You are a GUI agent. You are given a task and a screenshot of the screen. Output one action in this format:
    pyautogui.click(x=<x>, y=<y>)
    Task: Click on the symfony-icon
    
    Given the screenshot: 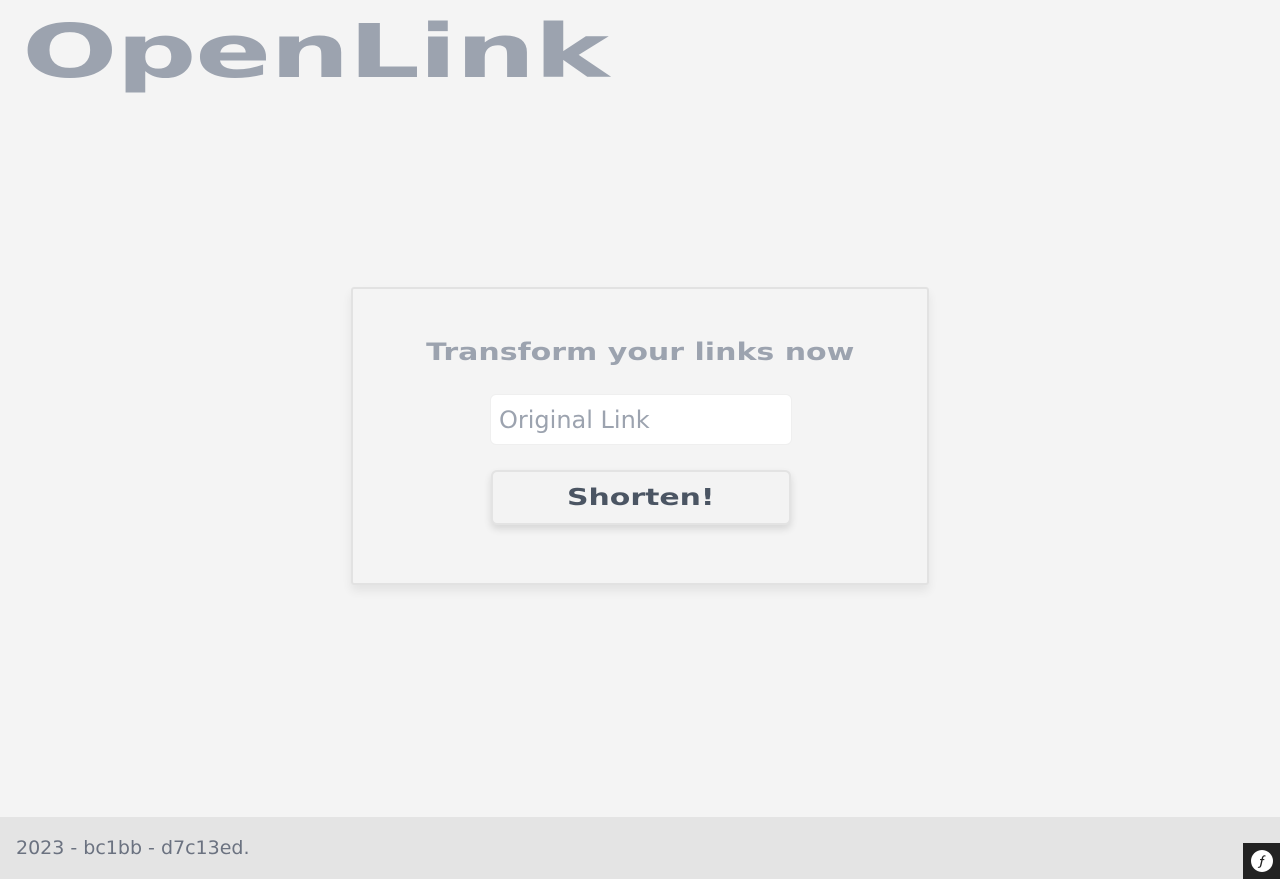 What is the action you would take?
    pyautogui.click(x=1261, y=861)
    